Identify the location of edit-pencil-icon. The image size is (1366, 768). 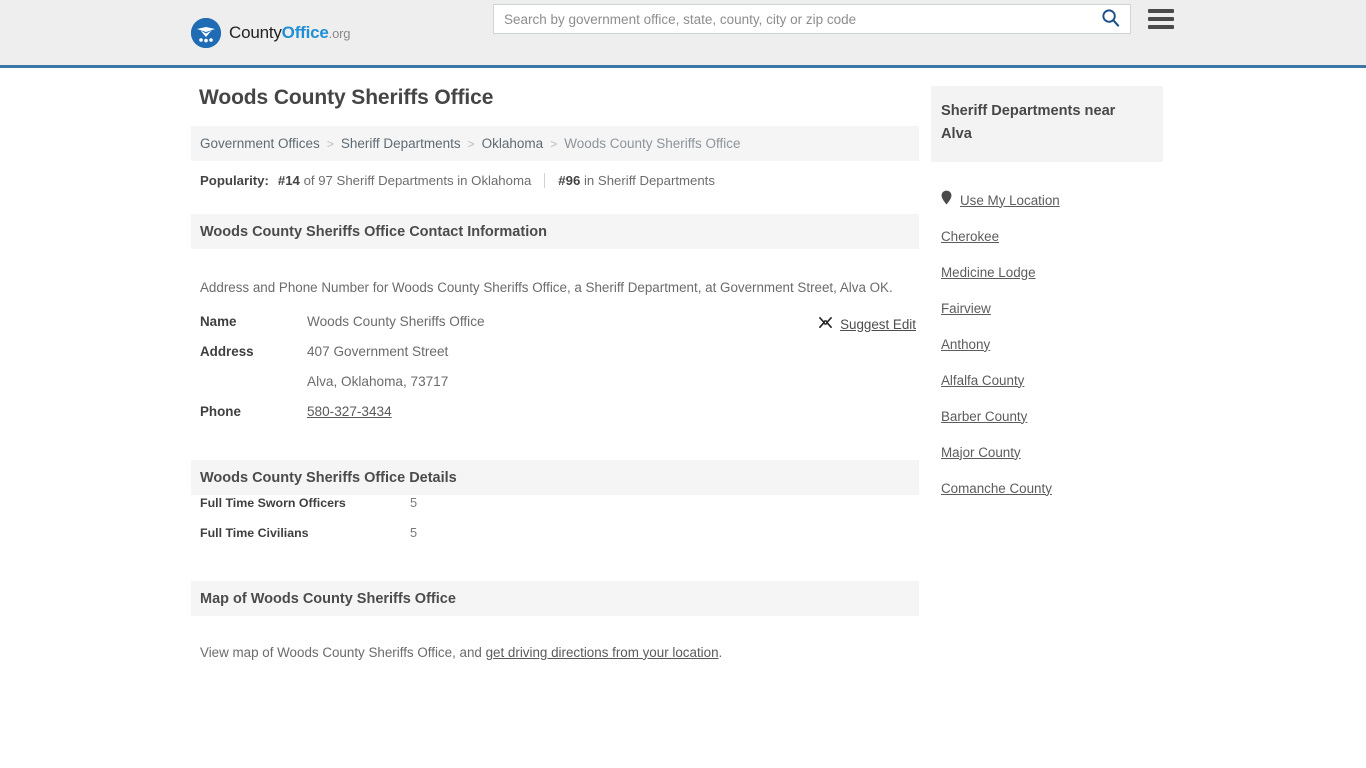
(825, 324).